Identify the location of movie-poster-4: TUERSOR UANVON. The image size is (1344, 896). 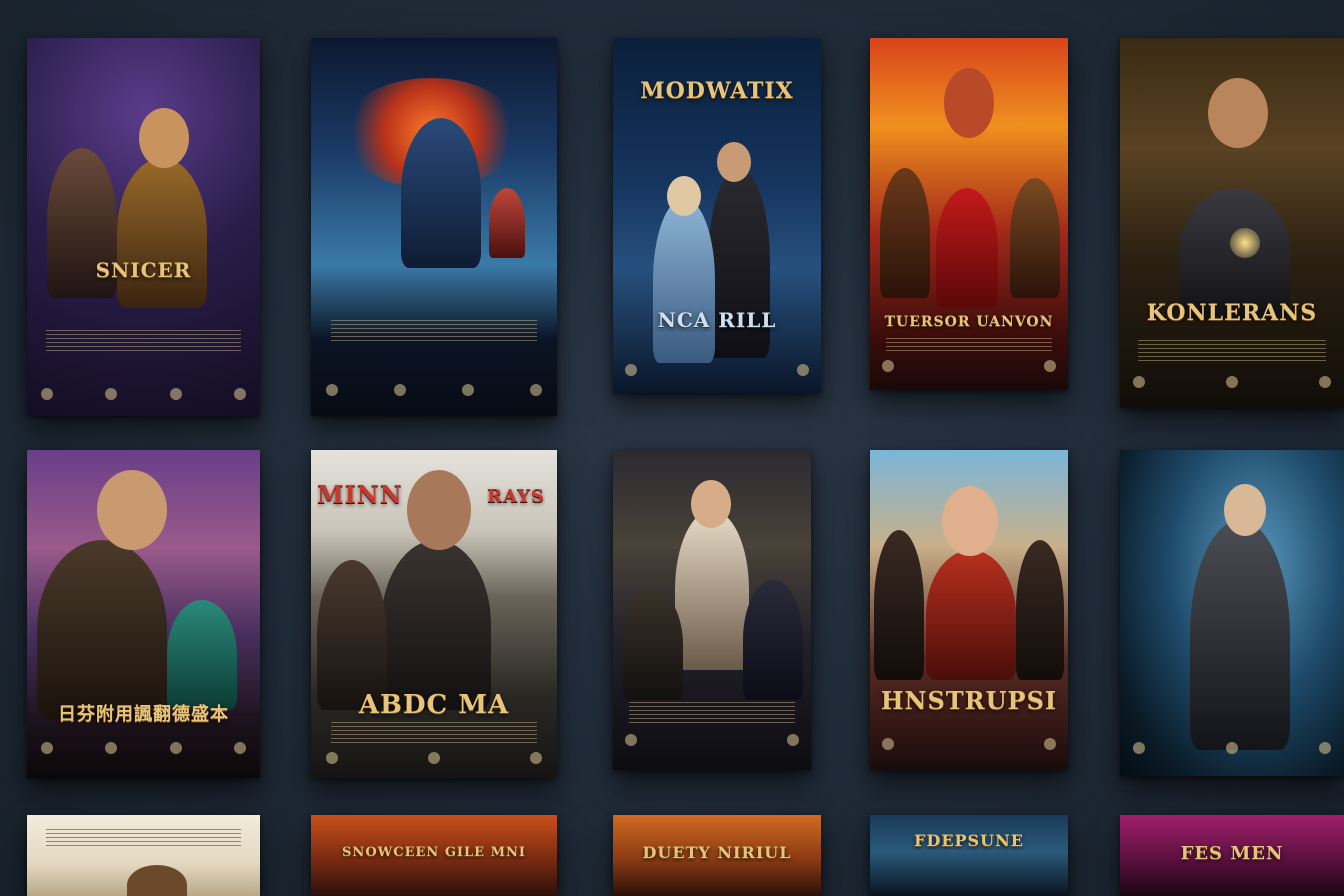
(969, 214).